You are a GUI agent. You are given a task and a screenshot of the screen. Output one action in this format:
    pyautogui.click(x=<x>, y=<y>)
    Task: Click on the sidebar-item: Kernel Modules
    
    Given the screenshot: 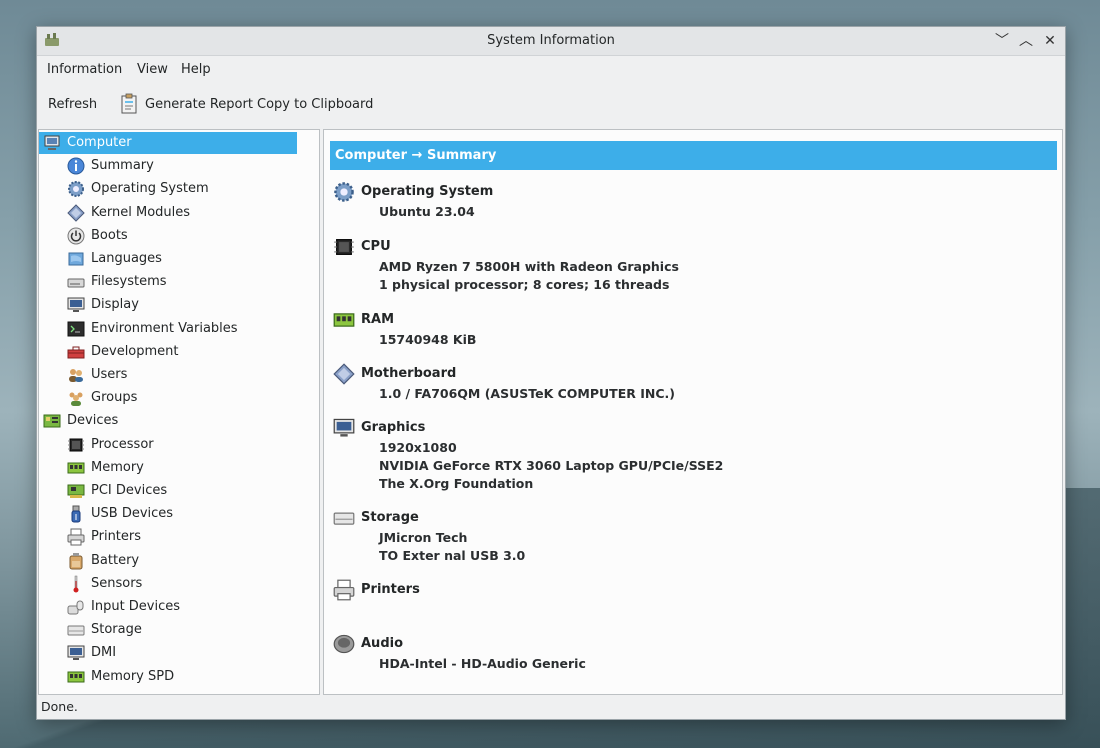 What is the action you would take?
    pyautogui.click(x=168, y=213)
    